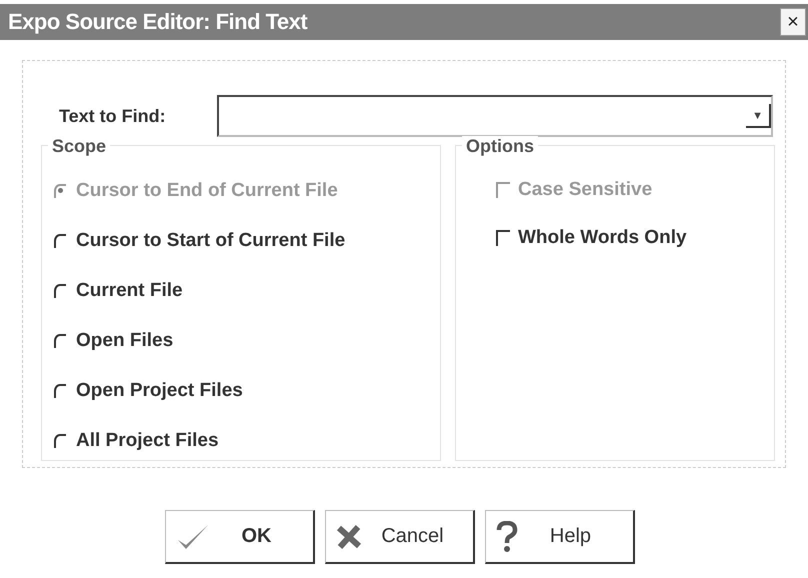  What do you see at coordinates (602, 238) in the screenshot?
I see `checkbox-label: Whole Words Only` at bounding box center [602, 238].